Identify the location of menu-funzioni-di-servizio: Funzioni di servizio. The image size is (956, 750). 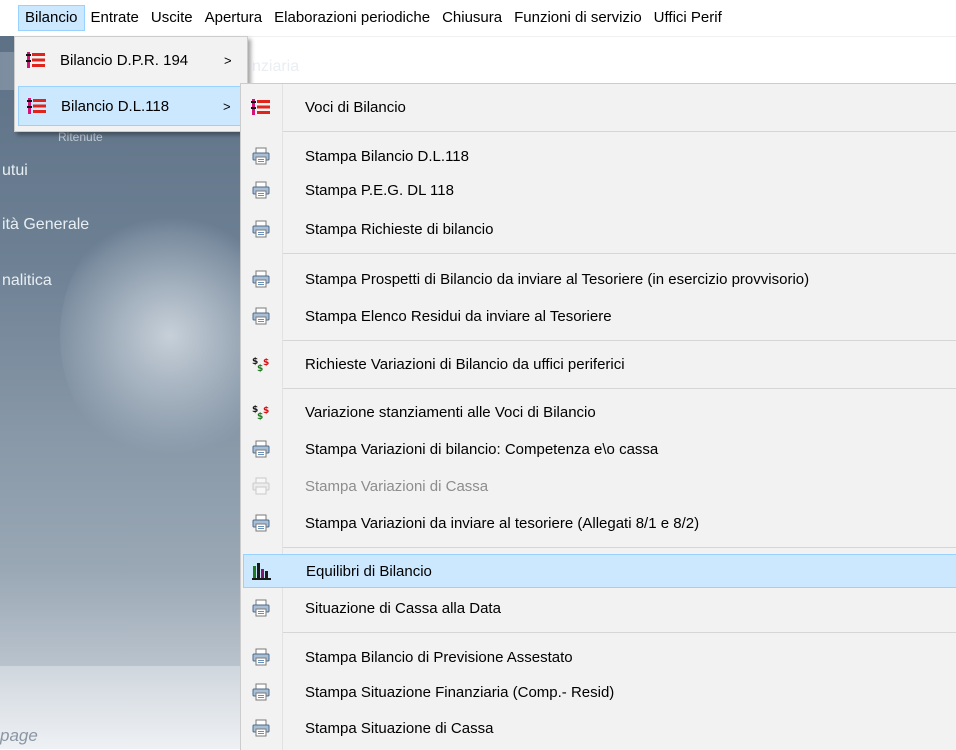
(578, 18).